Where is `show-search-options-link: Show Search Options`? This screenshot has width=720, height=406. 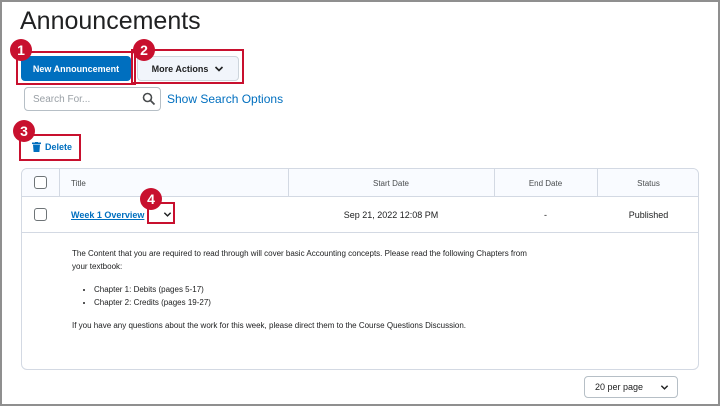 show-search-options-link: Show Search Options is located at coordinates (225, 99).